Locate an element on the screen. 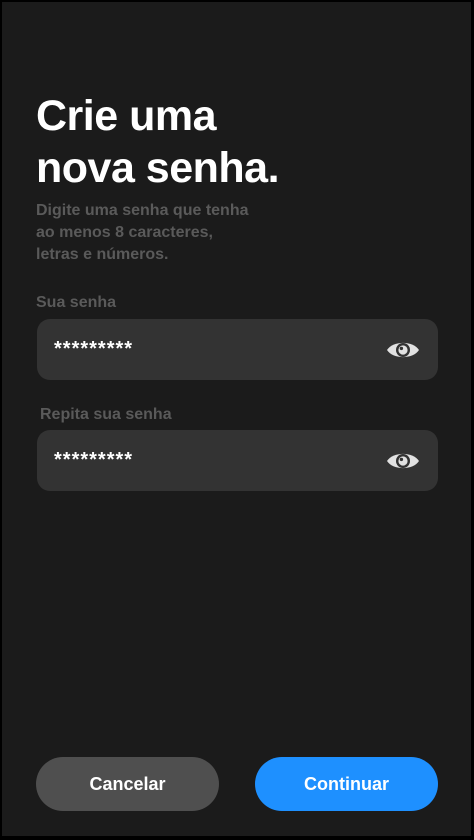 The height and width of the screenshot is (840, 474). page-subtitle-line-2: ao menos 8 caracteres, is located at coordinates (124, 232).